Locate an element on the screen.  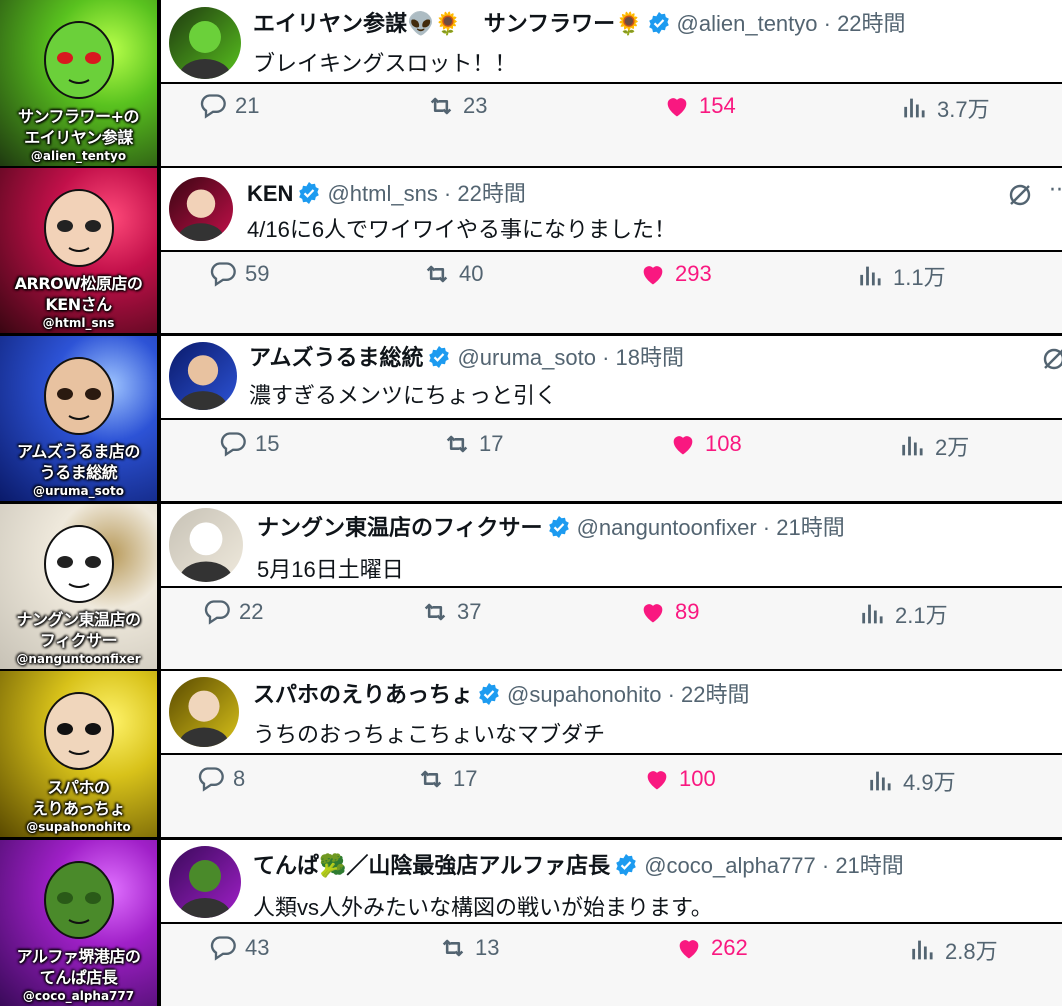
promo-line2: KENさん is located at coordinates (78, 304).